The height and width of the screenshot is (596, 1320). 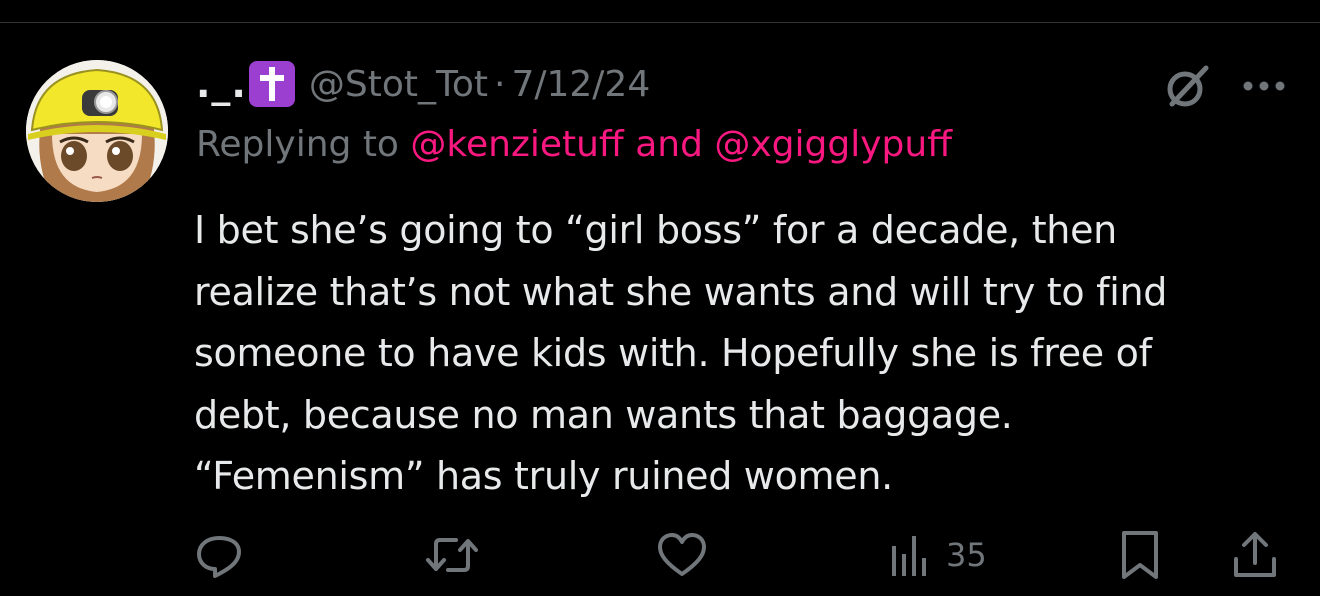 What do you see at coordinates (909, 556) in the screenshot?
I see `views-icon` at bounding box center [909, 556].